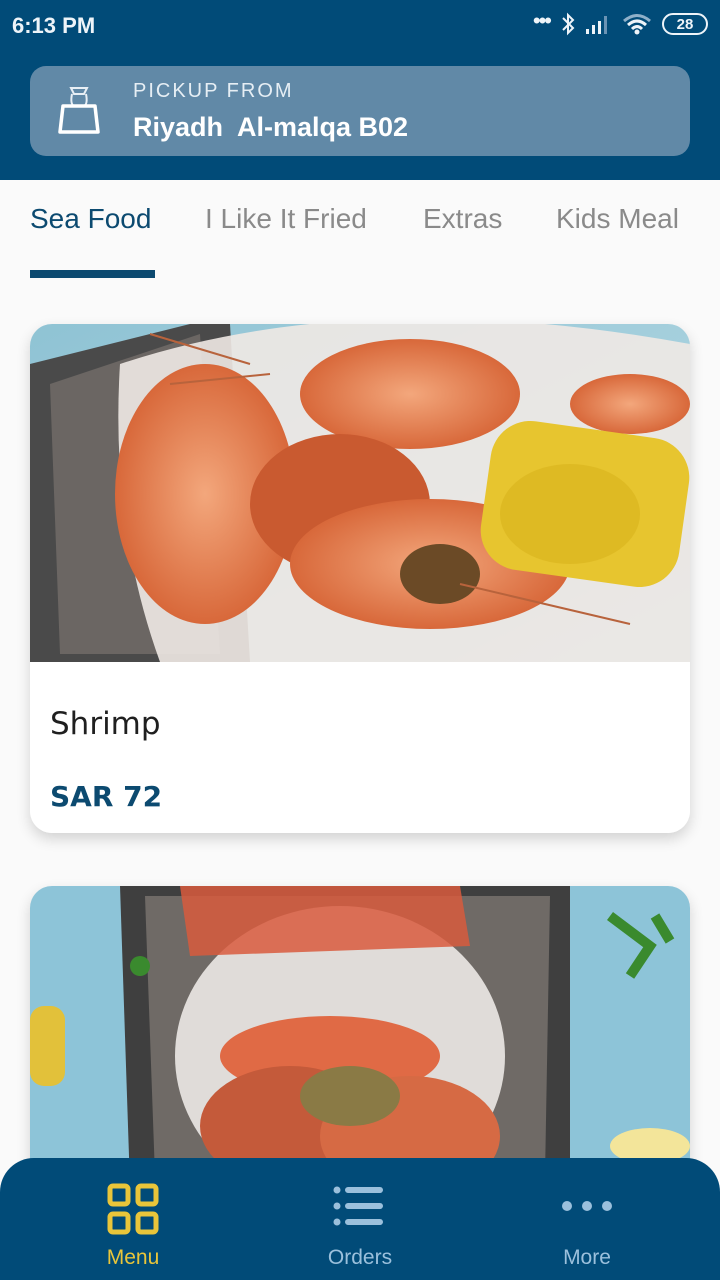  I want to click on status-time: 6:13 PM, so click(54, 25).